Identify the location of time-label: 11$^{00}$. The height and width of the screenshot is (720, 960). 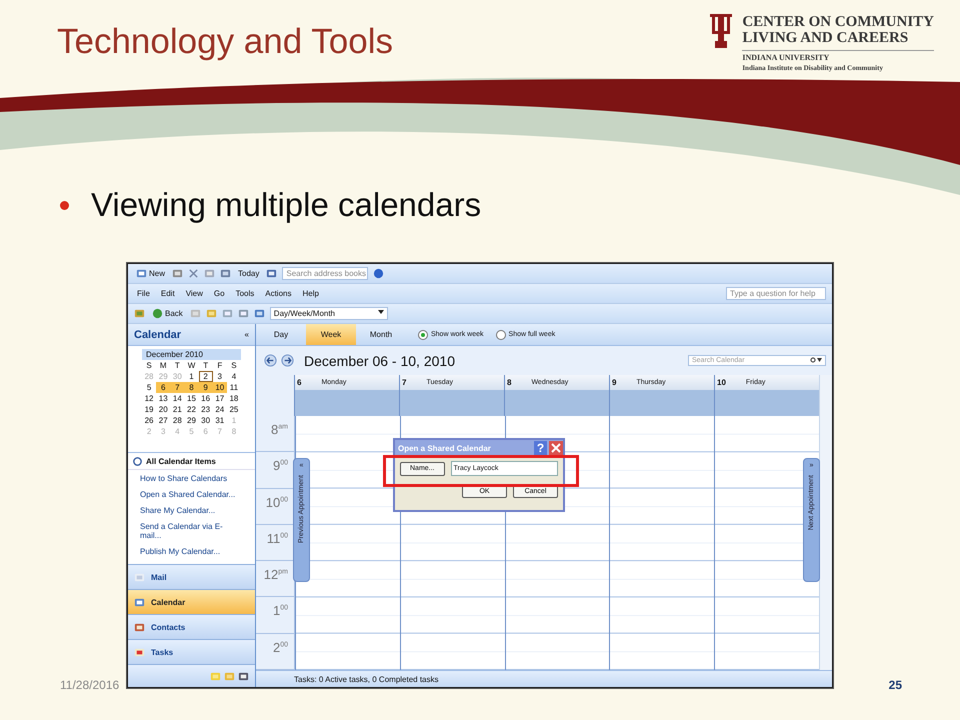
(277, 538).